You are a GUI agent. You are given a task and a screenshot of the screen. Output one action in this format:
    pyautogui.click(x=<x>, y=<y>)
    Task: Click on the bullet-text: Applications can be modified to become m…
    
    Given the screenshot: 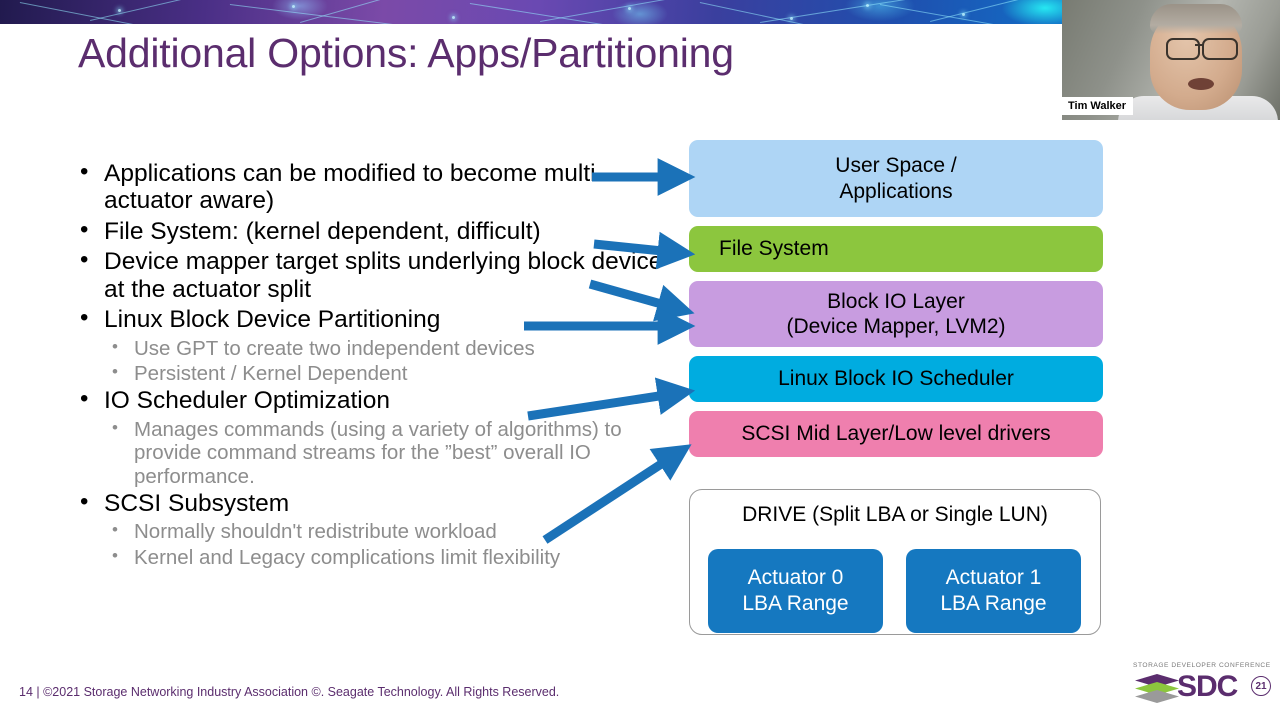 What is the action you would take?
    pyautogui.click(x=354, y=187)
    